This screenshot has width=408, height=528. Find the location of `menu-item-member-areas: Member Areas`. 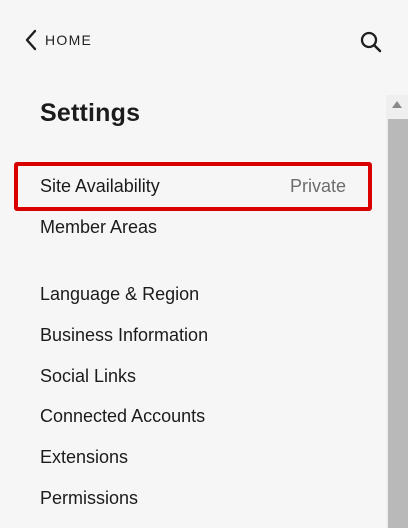

menu-item-member-areas: Member Areas is located at coordinates (195, 227).